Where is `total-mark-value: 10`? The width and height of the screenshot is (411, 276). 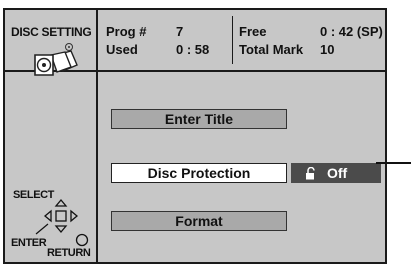 total-mark-value: 10 is located at coordinates (327, 49).